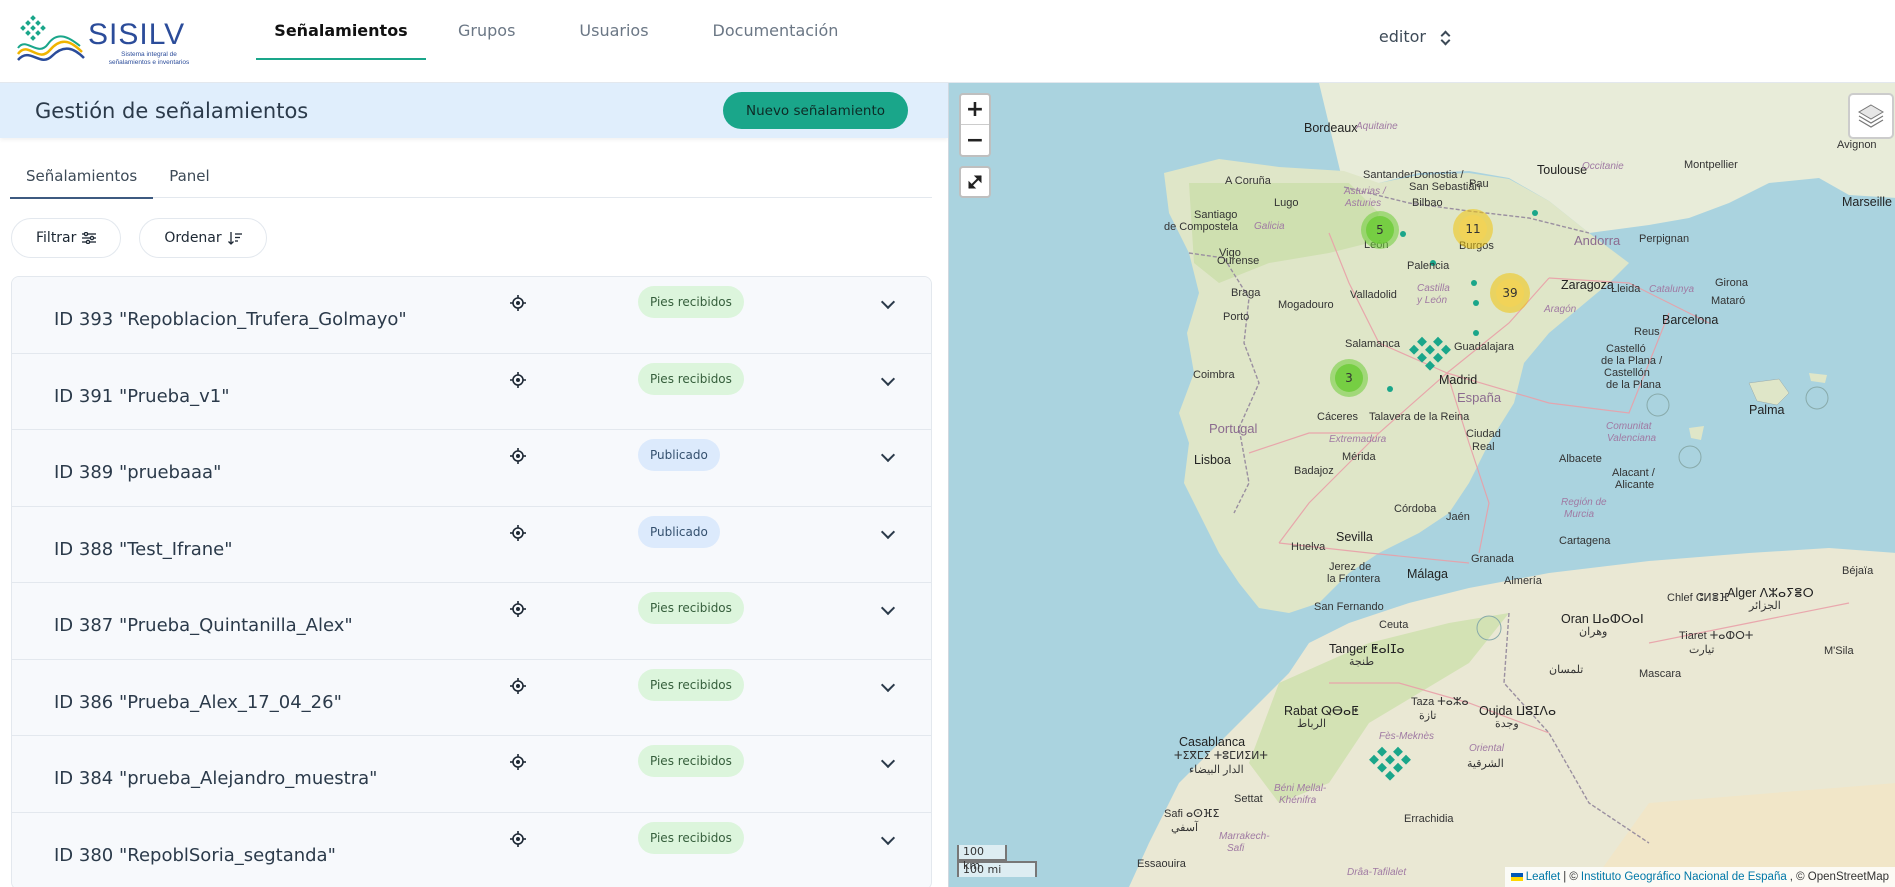 The image size is (1895, 887). Describe the element at coordinates (471, 391) in the screenshot. I see `list-item: ID 391 "Prueba_v1" Pies recibidos` at that location.